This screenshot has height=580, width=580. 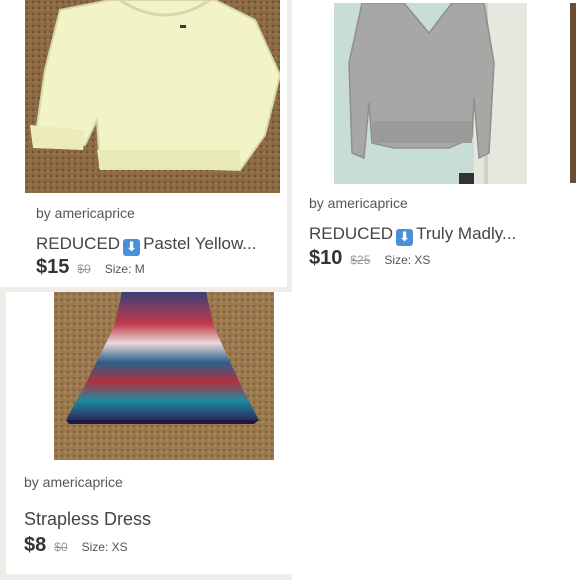 What do you see at coordinates (289, 145) in the screenshot?
I see `grid-divider-vertical` at bounding box center [289, 145].